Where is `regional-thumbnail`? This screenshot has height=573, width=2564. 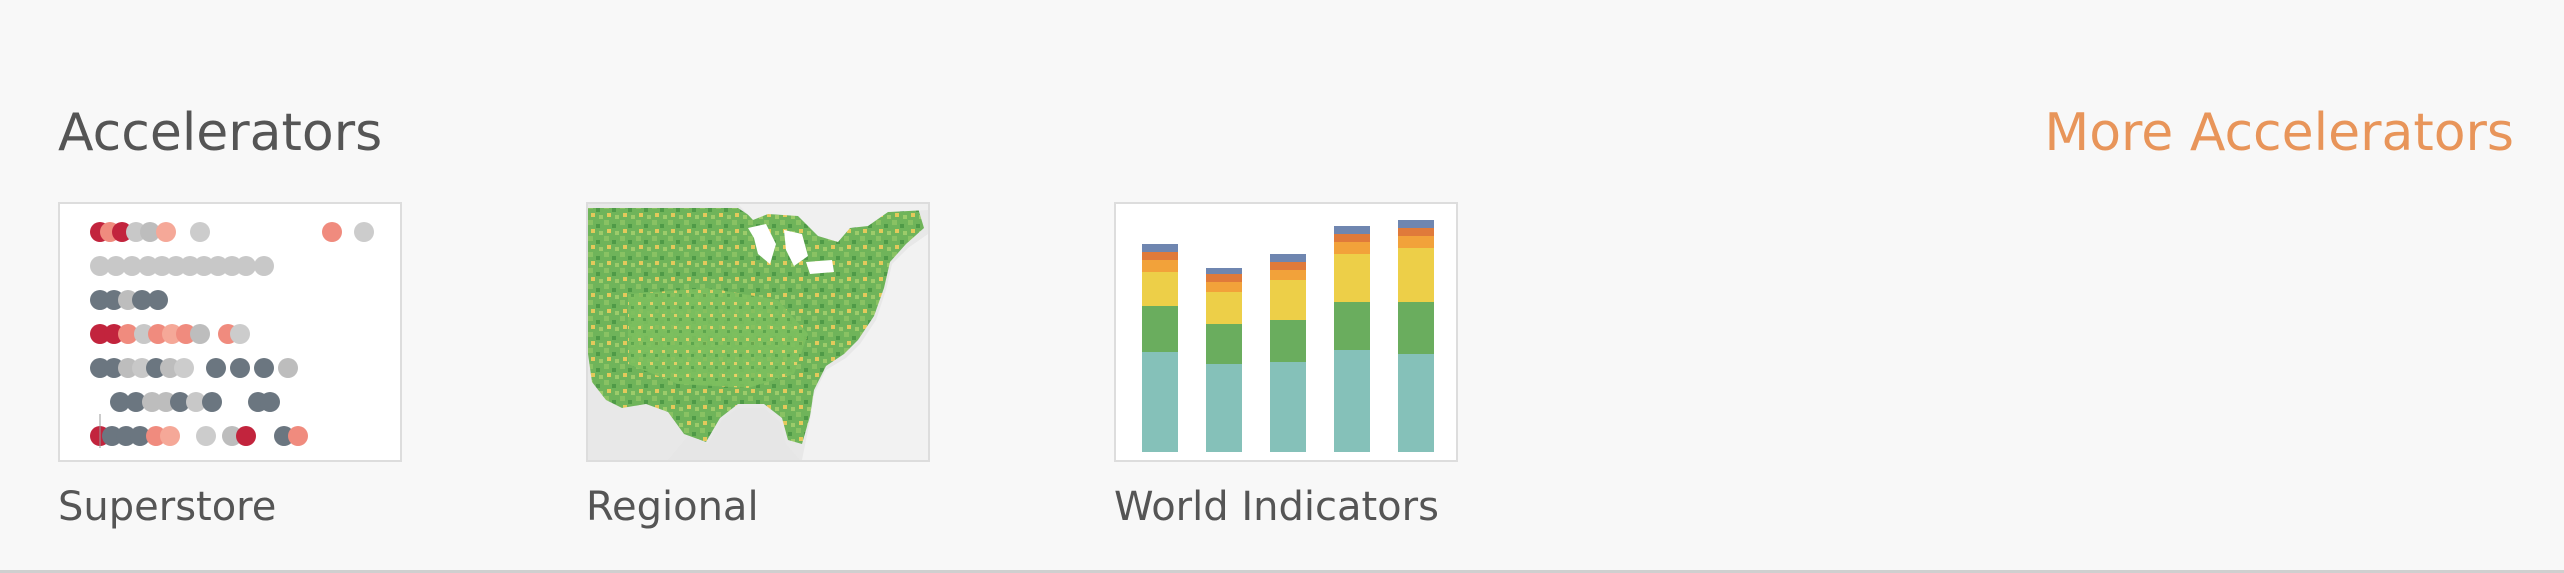
regional-thumbnail is located at coordinates (758, 332).